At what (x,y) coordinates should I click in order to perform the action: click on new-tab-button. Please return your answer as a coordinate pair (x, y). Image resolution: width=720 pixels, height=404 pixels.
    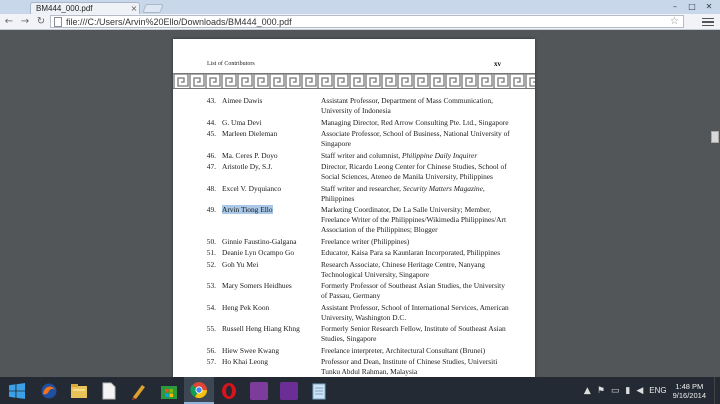
    Looking at the image, I should click on (153, 8).